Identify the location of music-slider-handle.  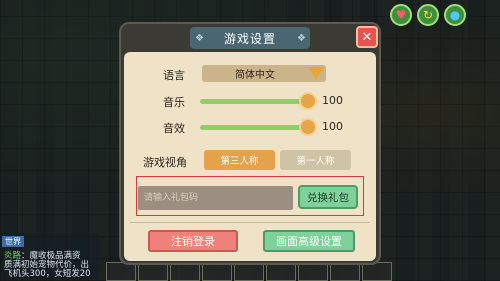
(308, 101).